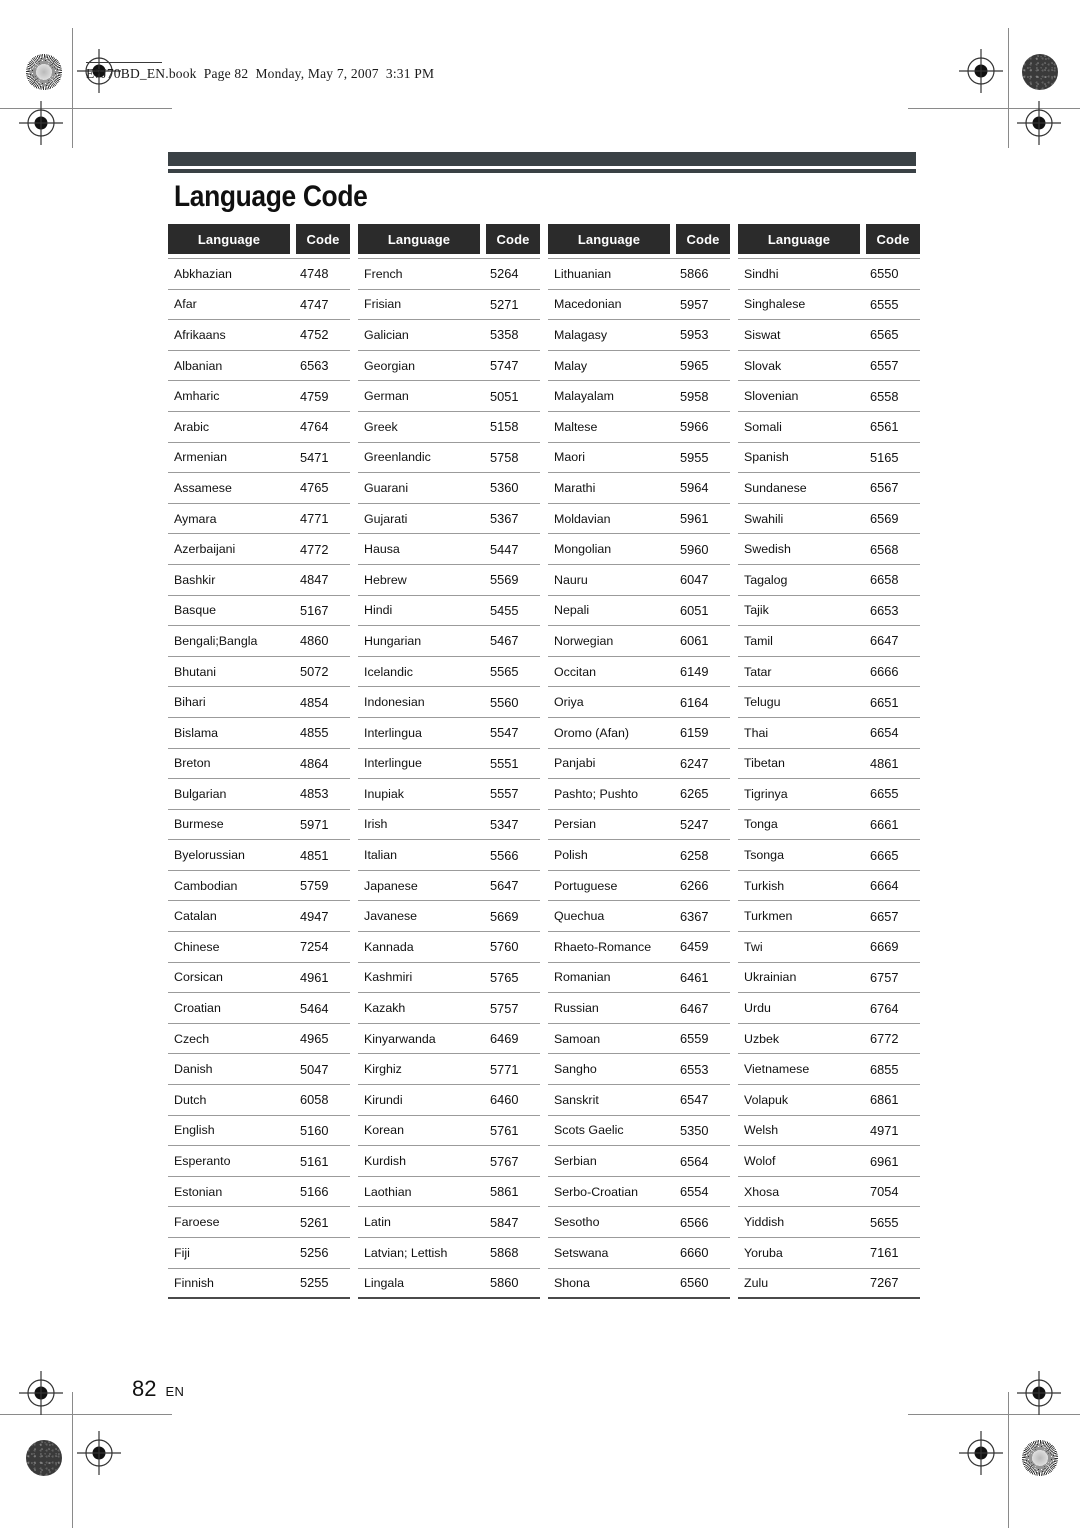 The width and height of the screenshot is (1080, 1528). What do you see at coordinates (829, 947) in the screenshot?
I see `table-row: Twi 6669` at bounding box center [829, 947].